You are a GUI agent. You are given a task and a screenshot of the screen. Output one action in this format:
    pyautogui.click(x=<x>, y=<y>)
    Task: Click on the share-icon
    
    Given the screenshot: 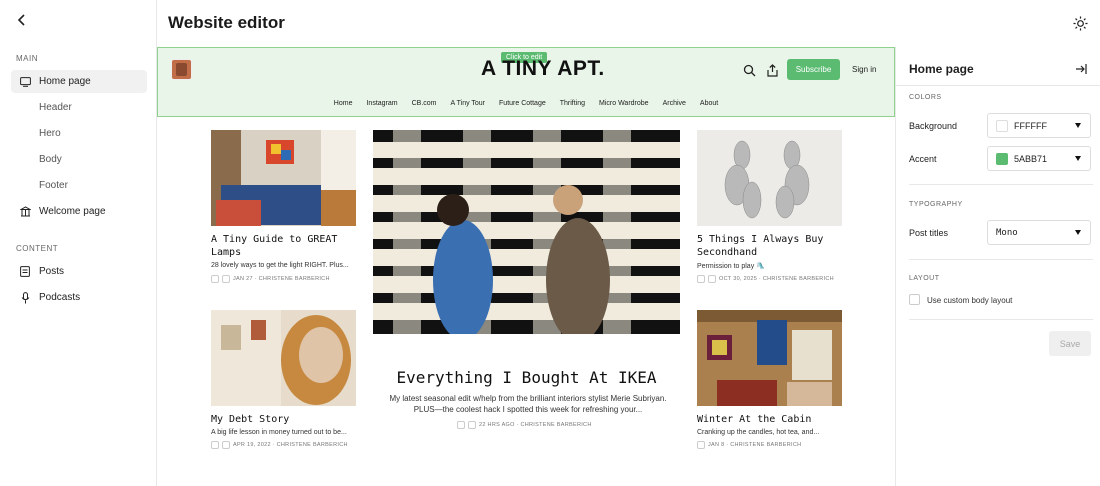 What is the action you would take?
    pyautogui.click(x=772, y=70)
    